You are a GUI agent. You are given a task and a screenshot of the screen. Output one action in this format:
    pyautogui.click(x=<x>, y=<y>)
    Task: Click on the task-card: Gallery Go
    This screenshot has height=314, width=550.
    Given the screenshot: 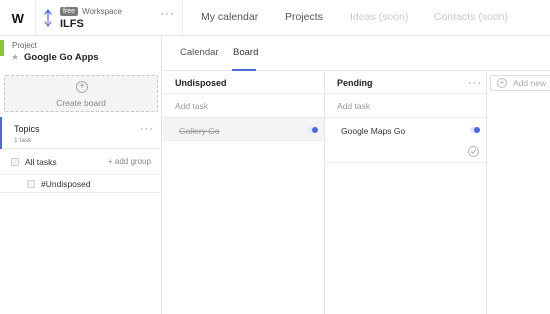 What is the action you would take?
    pyautogui.click(x=243, y=129)
    